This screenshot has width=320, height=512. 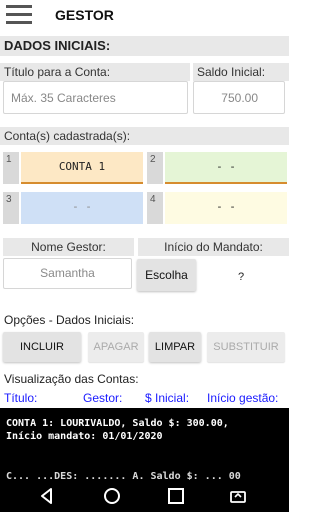 I want to click on back-icon, so click(x=47, y=496).